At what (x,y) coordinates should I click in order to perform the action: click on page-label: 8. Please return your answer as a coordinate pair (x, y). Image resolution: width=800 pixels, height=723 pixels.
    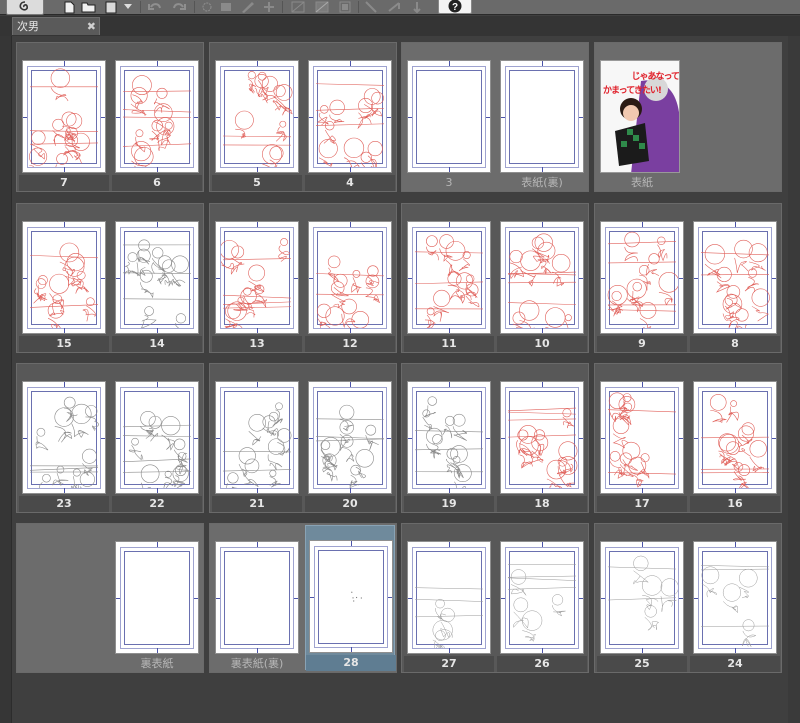
    Looking at the image, I should click on (735, 344).